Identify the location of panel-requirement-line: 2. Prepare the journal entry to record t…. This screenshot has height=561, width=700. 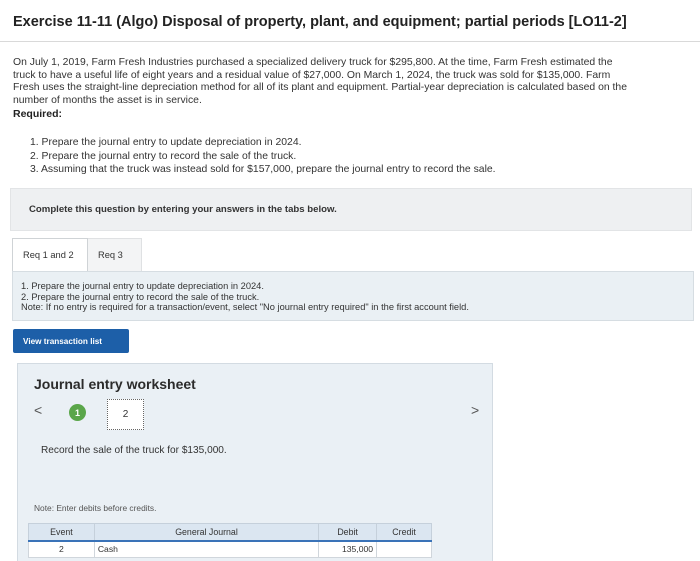
(140, 296).